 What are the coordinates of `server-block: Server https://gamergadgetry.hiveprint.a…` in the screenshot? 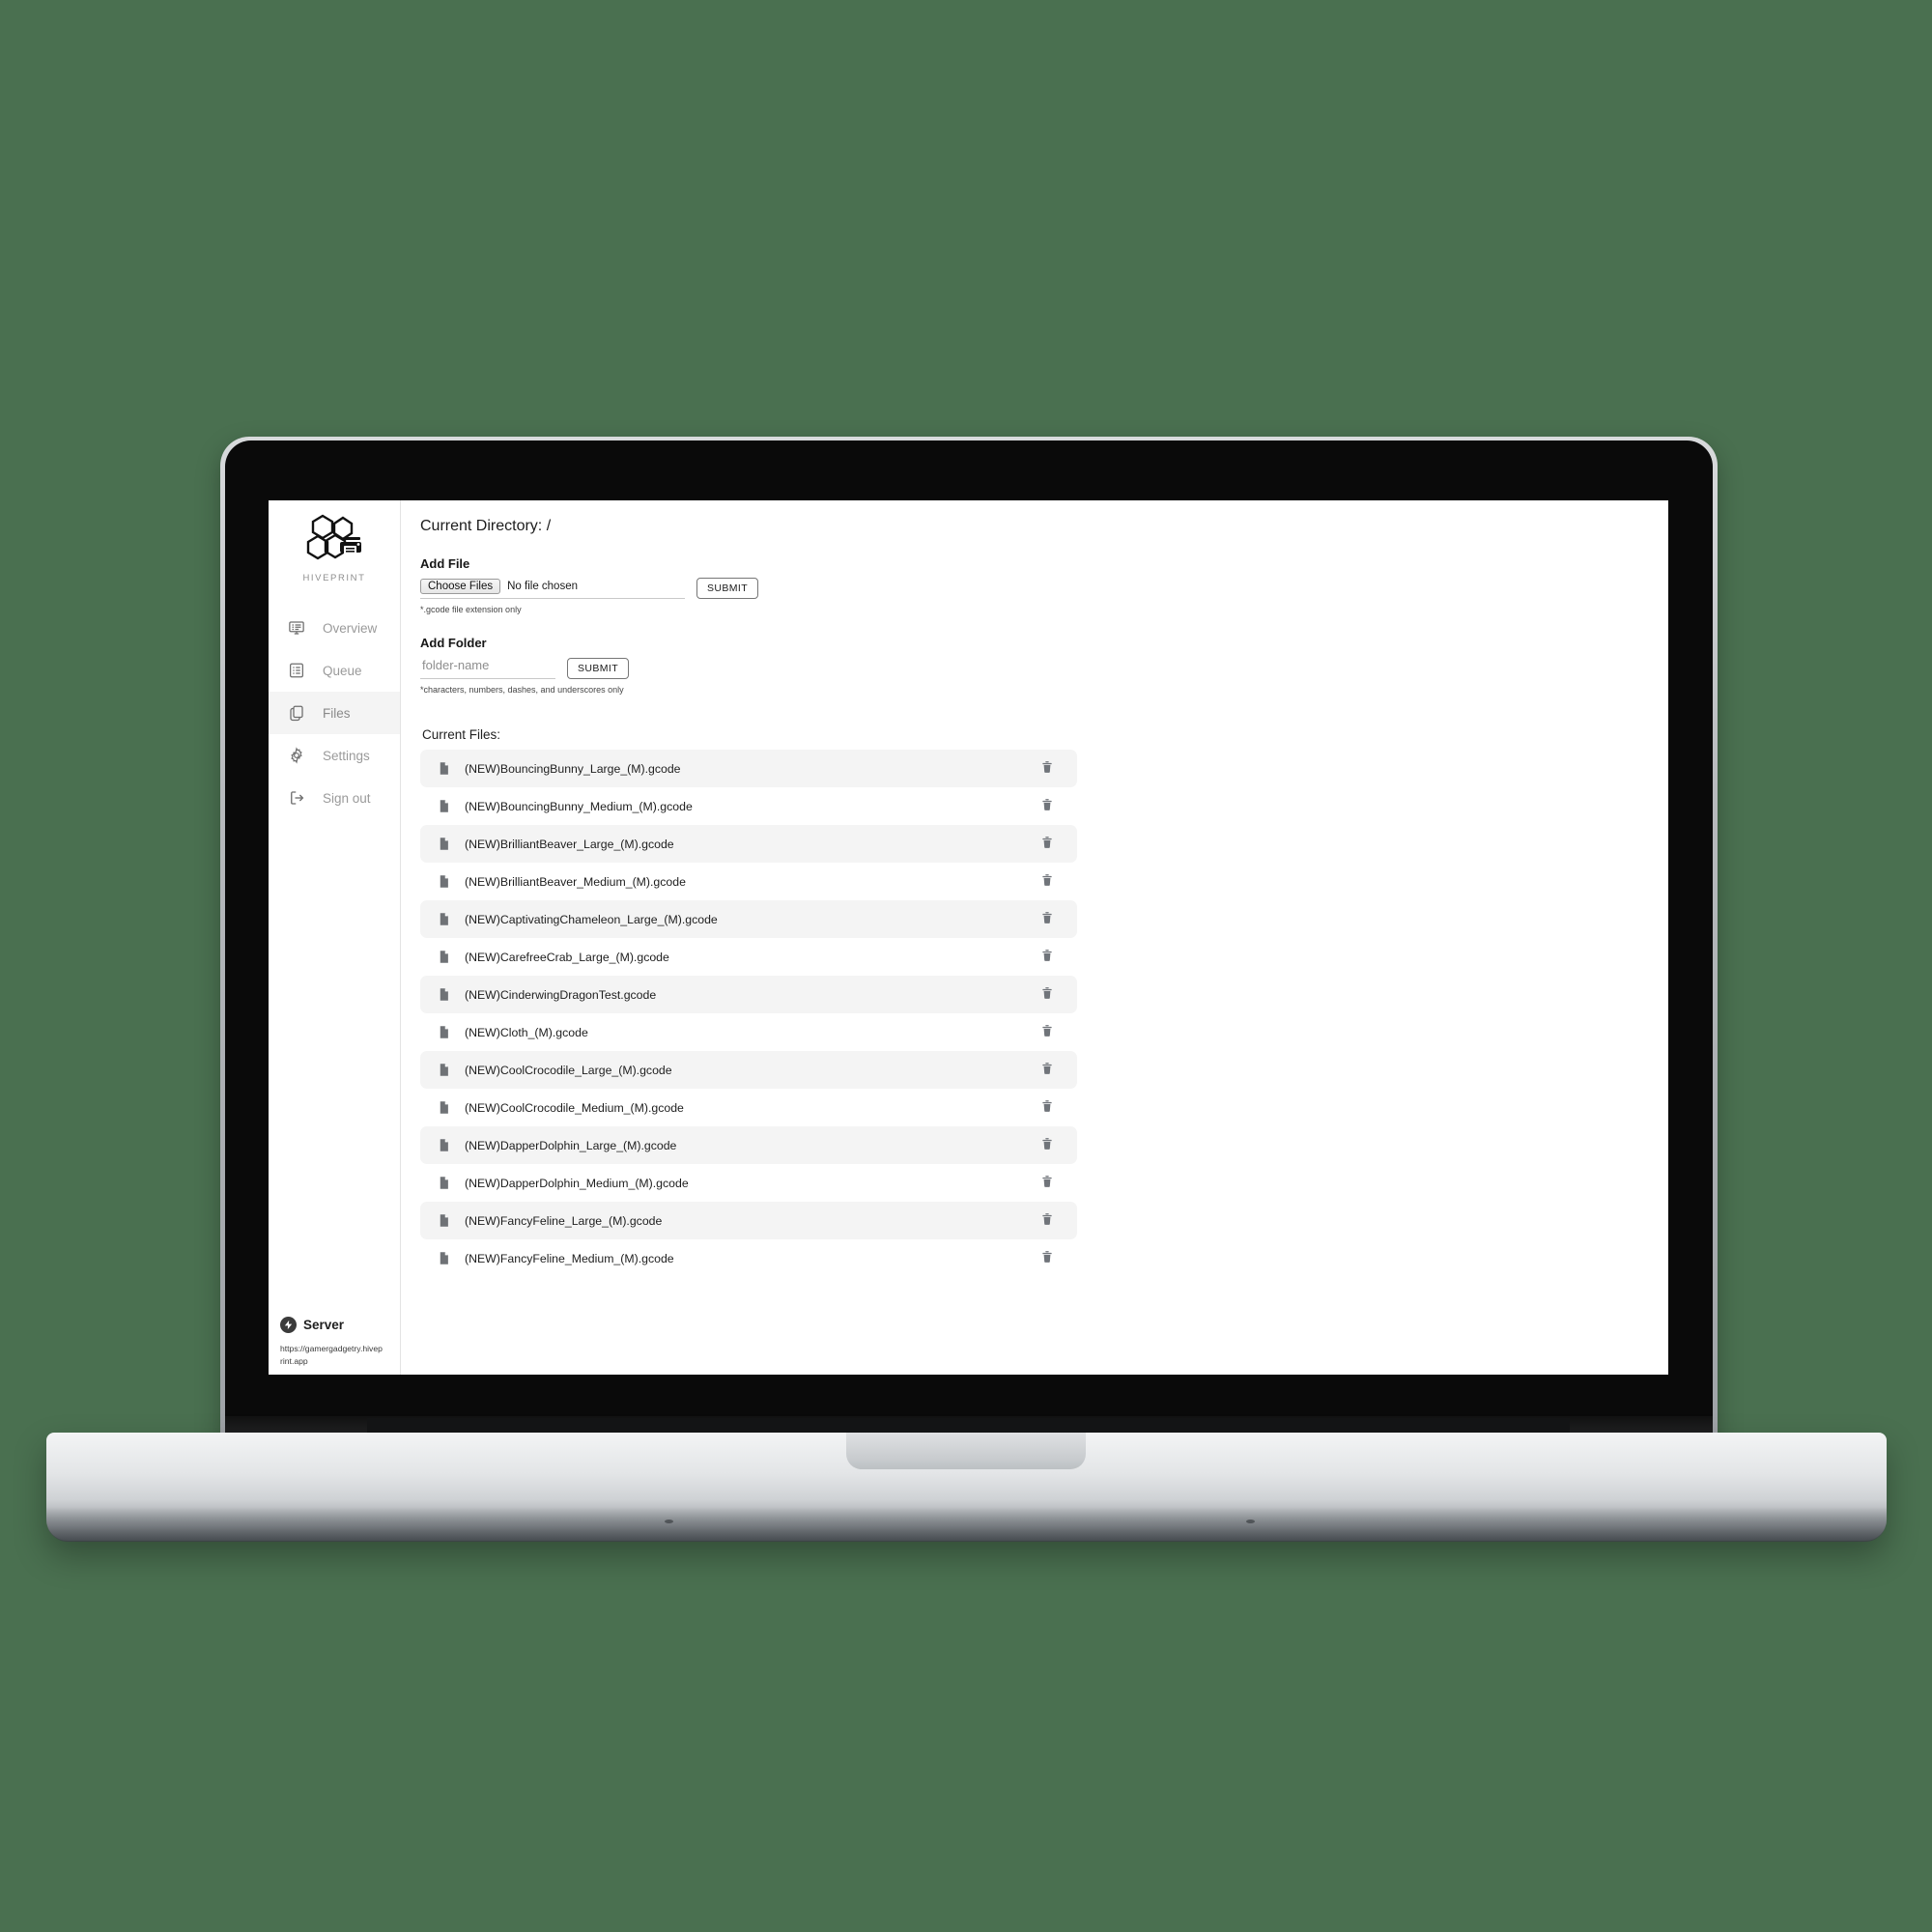 It's located at (334, 1342).